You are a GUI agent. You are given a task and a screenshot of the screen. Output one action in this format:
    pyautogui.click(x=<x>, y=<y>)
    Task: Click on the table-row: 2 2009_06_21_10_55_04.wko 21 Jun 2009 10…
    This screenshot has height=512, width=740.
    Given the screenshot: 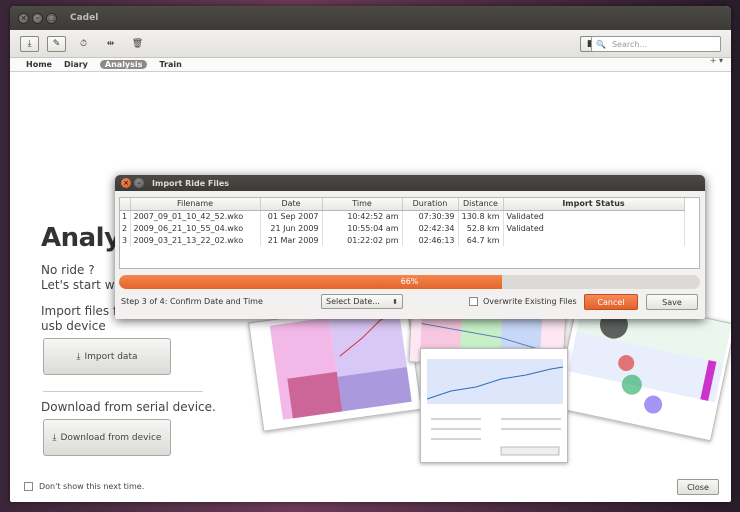 What is the action you would take?
    pyautogui.click(x=402, y=228)
    